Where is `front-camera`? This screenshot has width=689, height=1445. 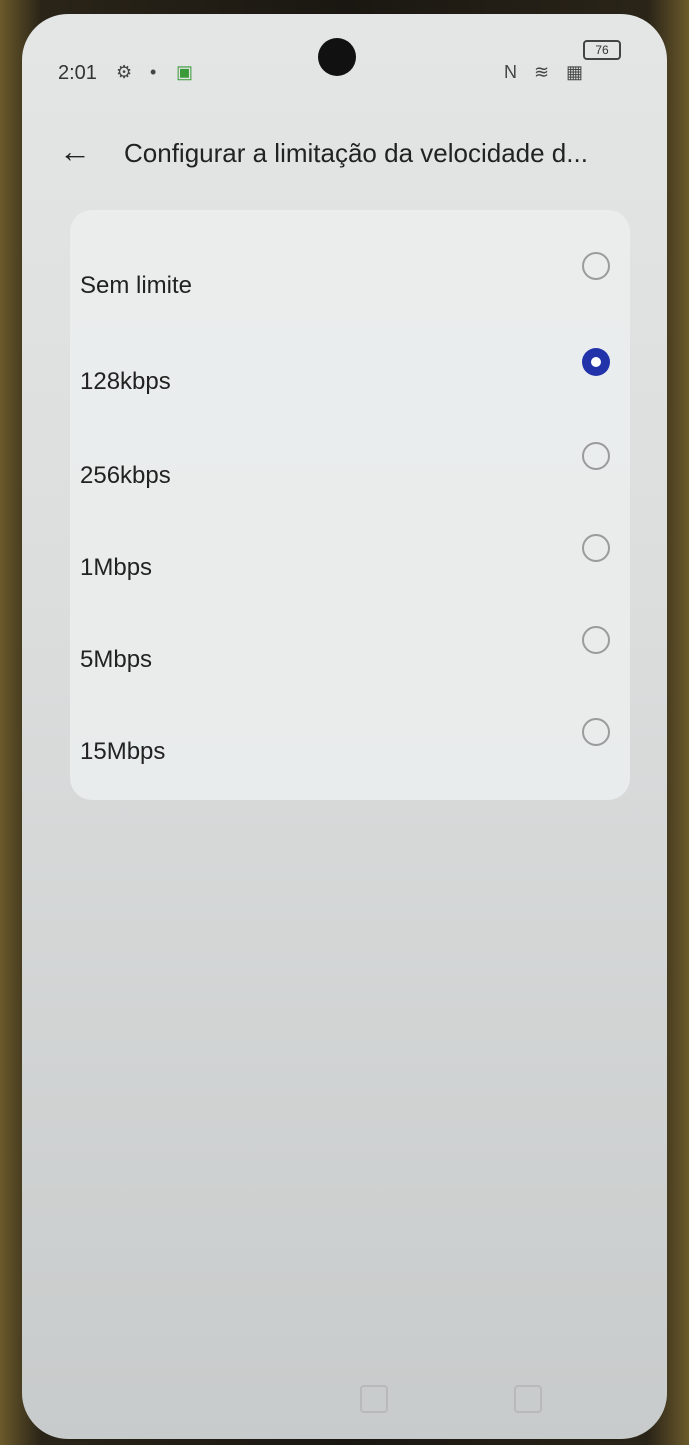
front-camera is located at coordinates (337, 57).